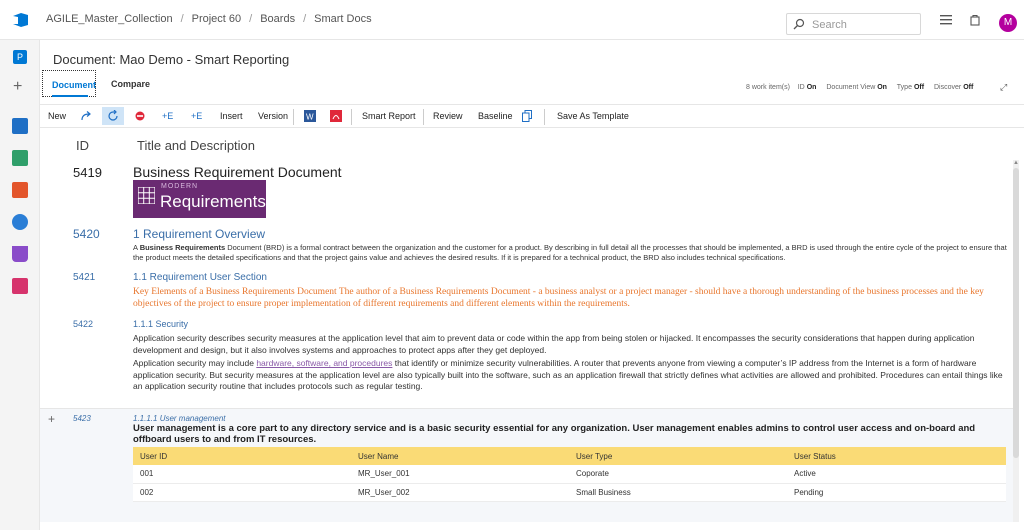 The width and height of the screenshot is (1024, 530). Describe the element at coordinates (896, 474) in the screenshot. I see `table-cell: Active` at that location.